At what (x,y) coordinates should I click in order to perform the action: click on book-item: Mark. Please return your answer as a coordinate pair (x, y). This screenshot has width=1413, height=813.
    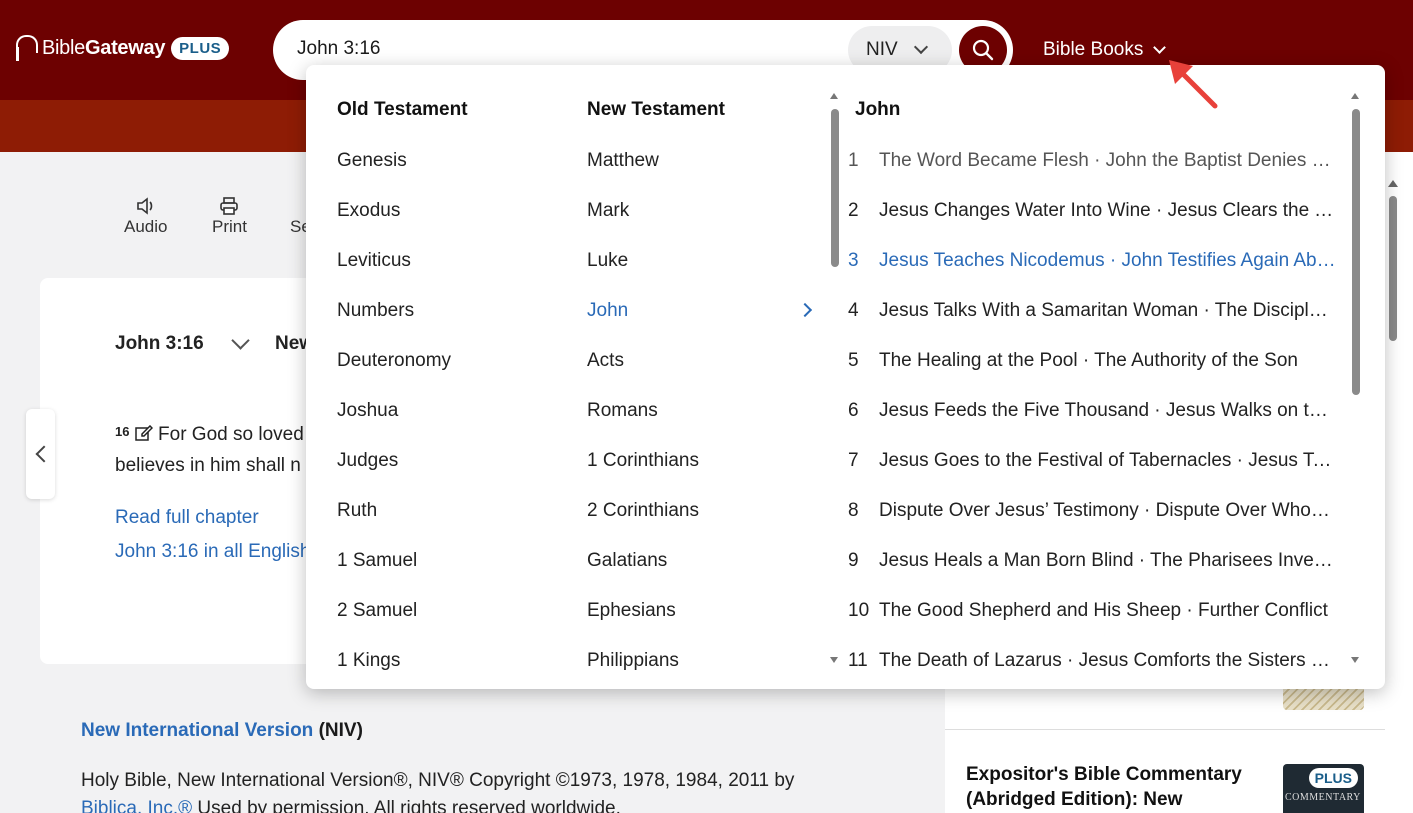
    Looking at the image, I should click on (643, 224).